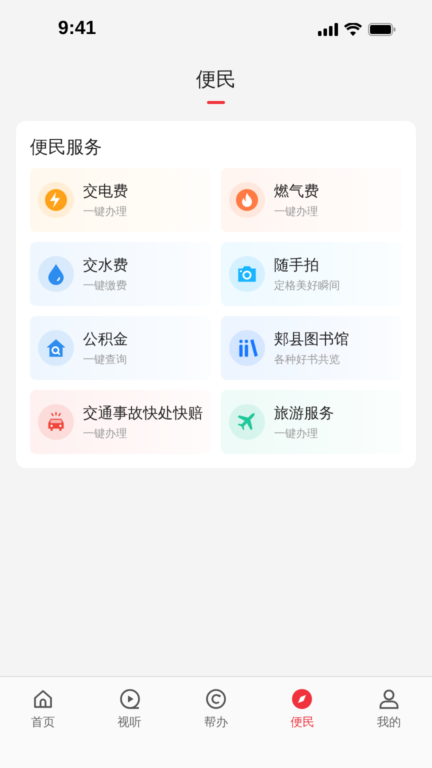  What do you see at coordinates (328, 29) in the screenshot?
I see `signal-icon` at bounding box center [328, 29].